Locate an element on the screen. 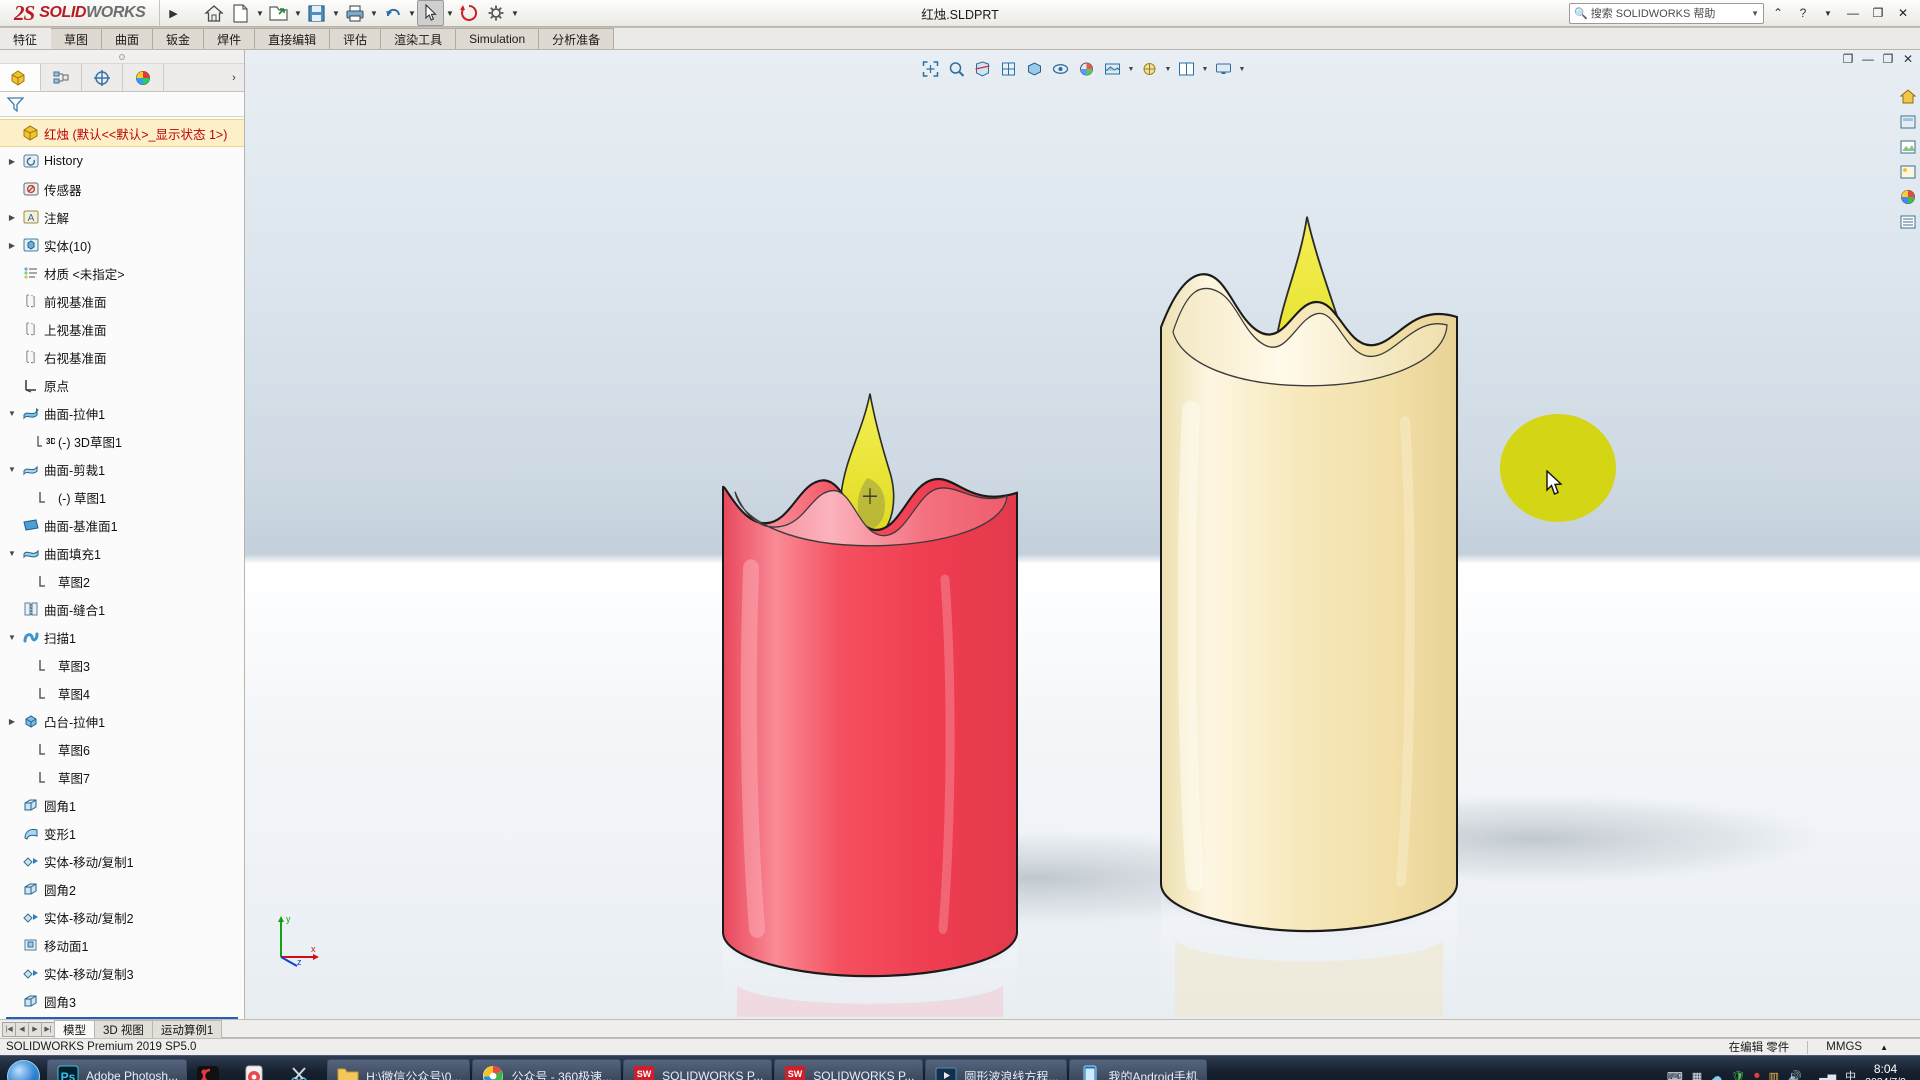  print-dropdown: ▼ is located at coordinates (373, 13).